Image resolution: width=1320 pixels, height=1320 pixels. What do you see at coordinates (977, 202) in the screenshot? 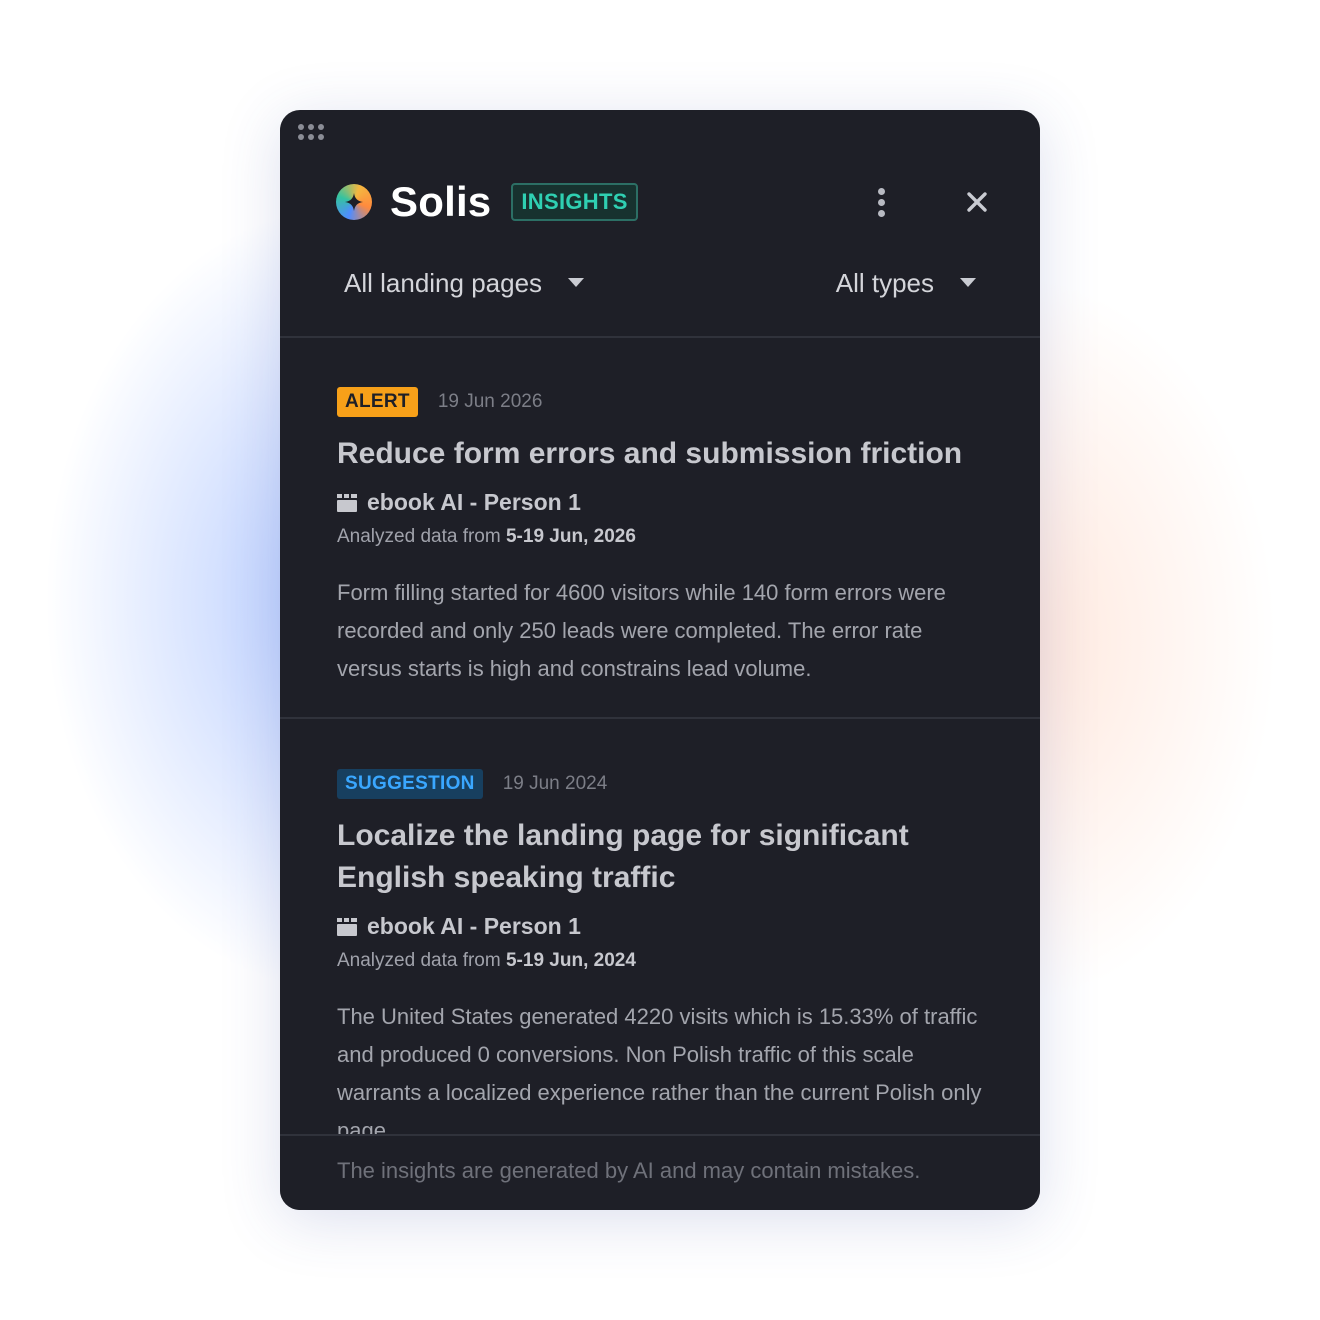
I see `close-icon` at bounding box center [977, 202].